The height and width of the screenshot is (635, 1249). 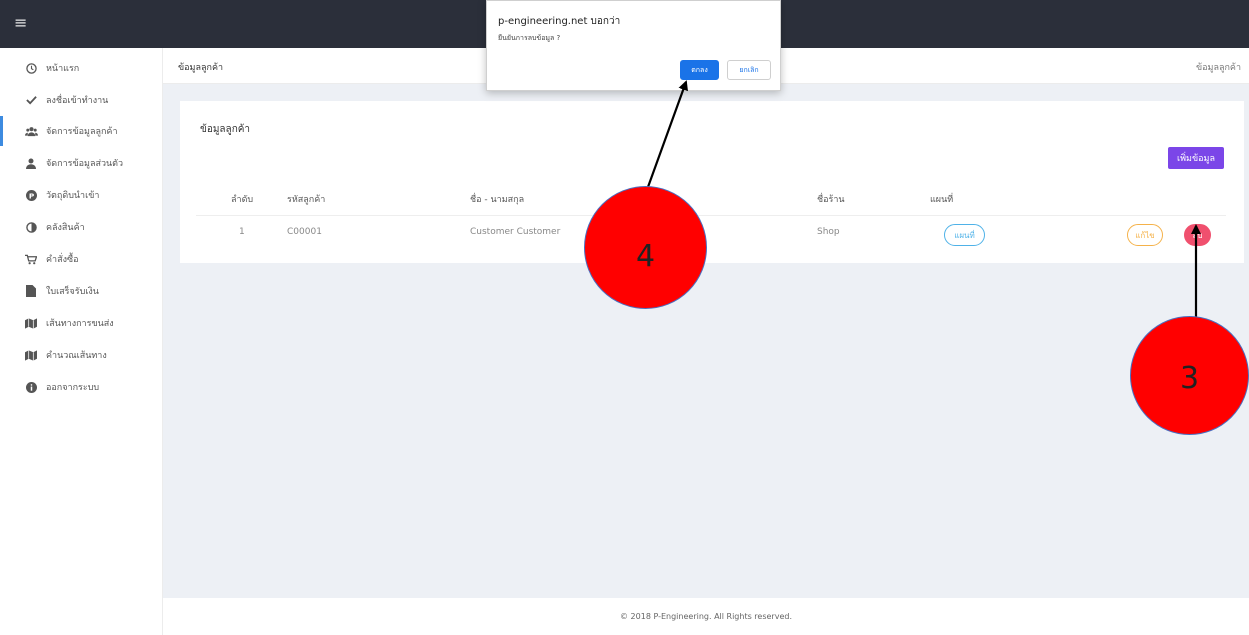 What do you see at coordinates (31, 227) in the screenshot?
I see `half-circle-icon` at bounding box center [31, 227].